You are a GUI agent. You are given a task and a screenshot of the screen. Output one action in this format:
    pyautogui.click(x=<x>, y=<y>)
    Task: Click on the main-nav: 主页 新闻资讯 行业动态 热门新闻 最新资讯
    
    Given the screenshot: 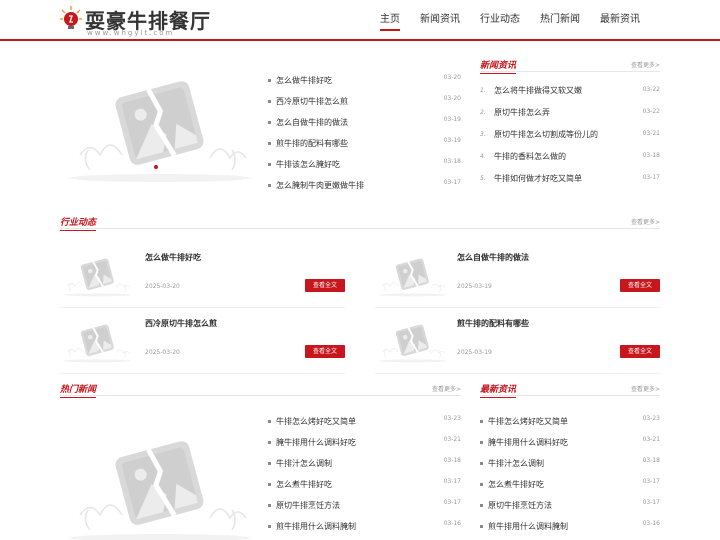 What is the action you would take?
    pyautogui.click(x=510, y=19)
    